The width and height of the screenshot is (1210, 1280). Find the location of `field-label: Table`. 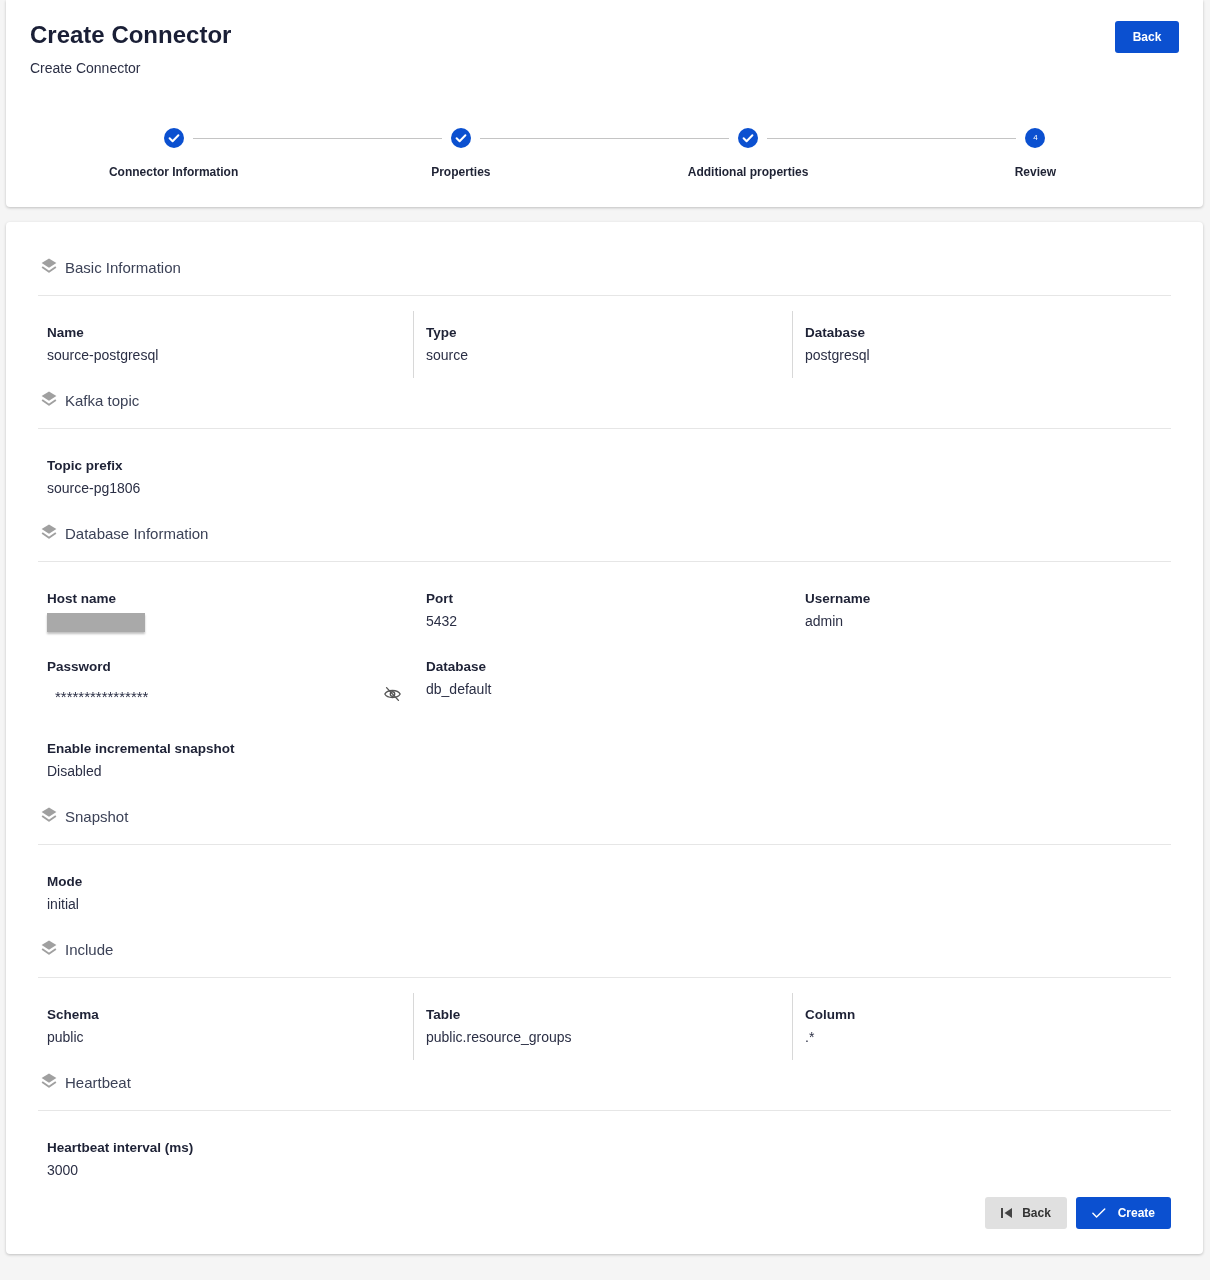

field-label: Table is located at coordinates (444, 1015).